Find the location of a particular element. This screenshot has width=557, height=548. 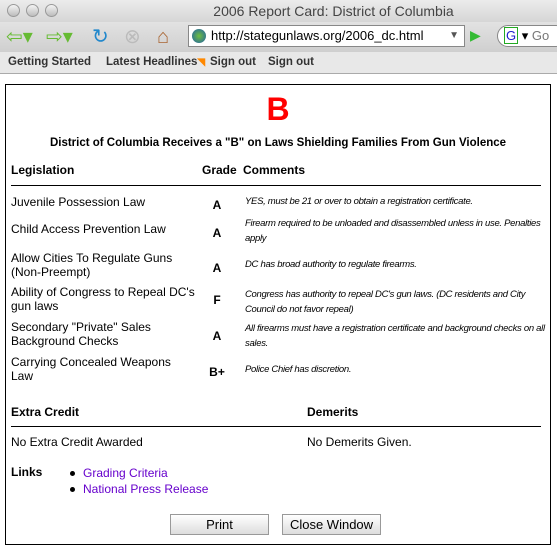

close-window-button: Close Window is located at coordinates (331, 524).